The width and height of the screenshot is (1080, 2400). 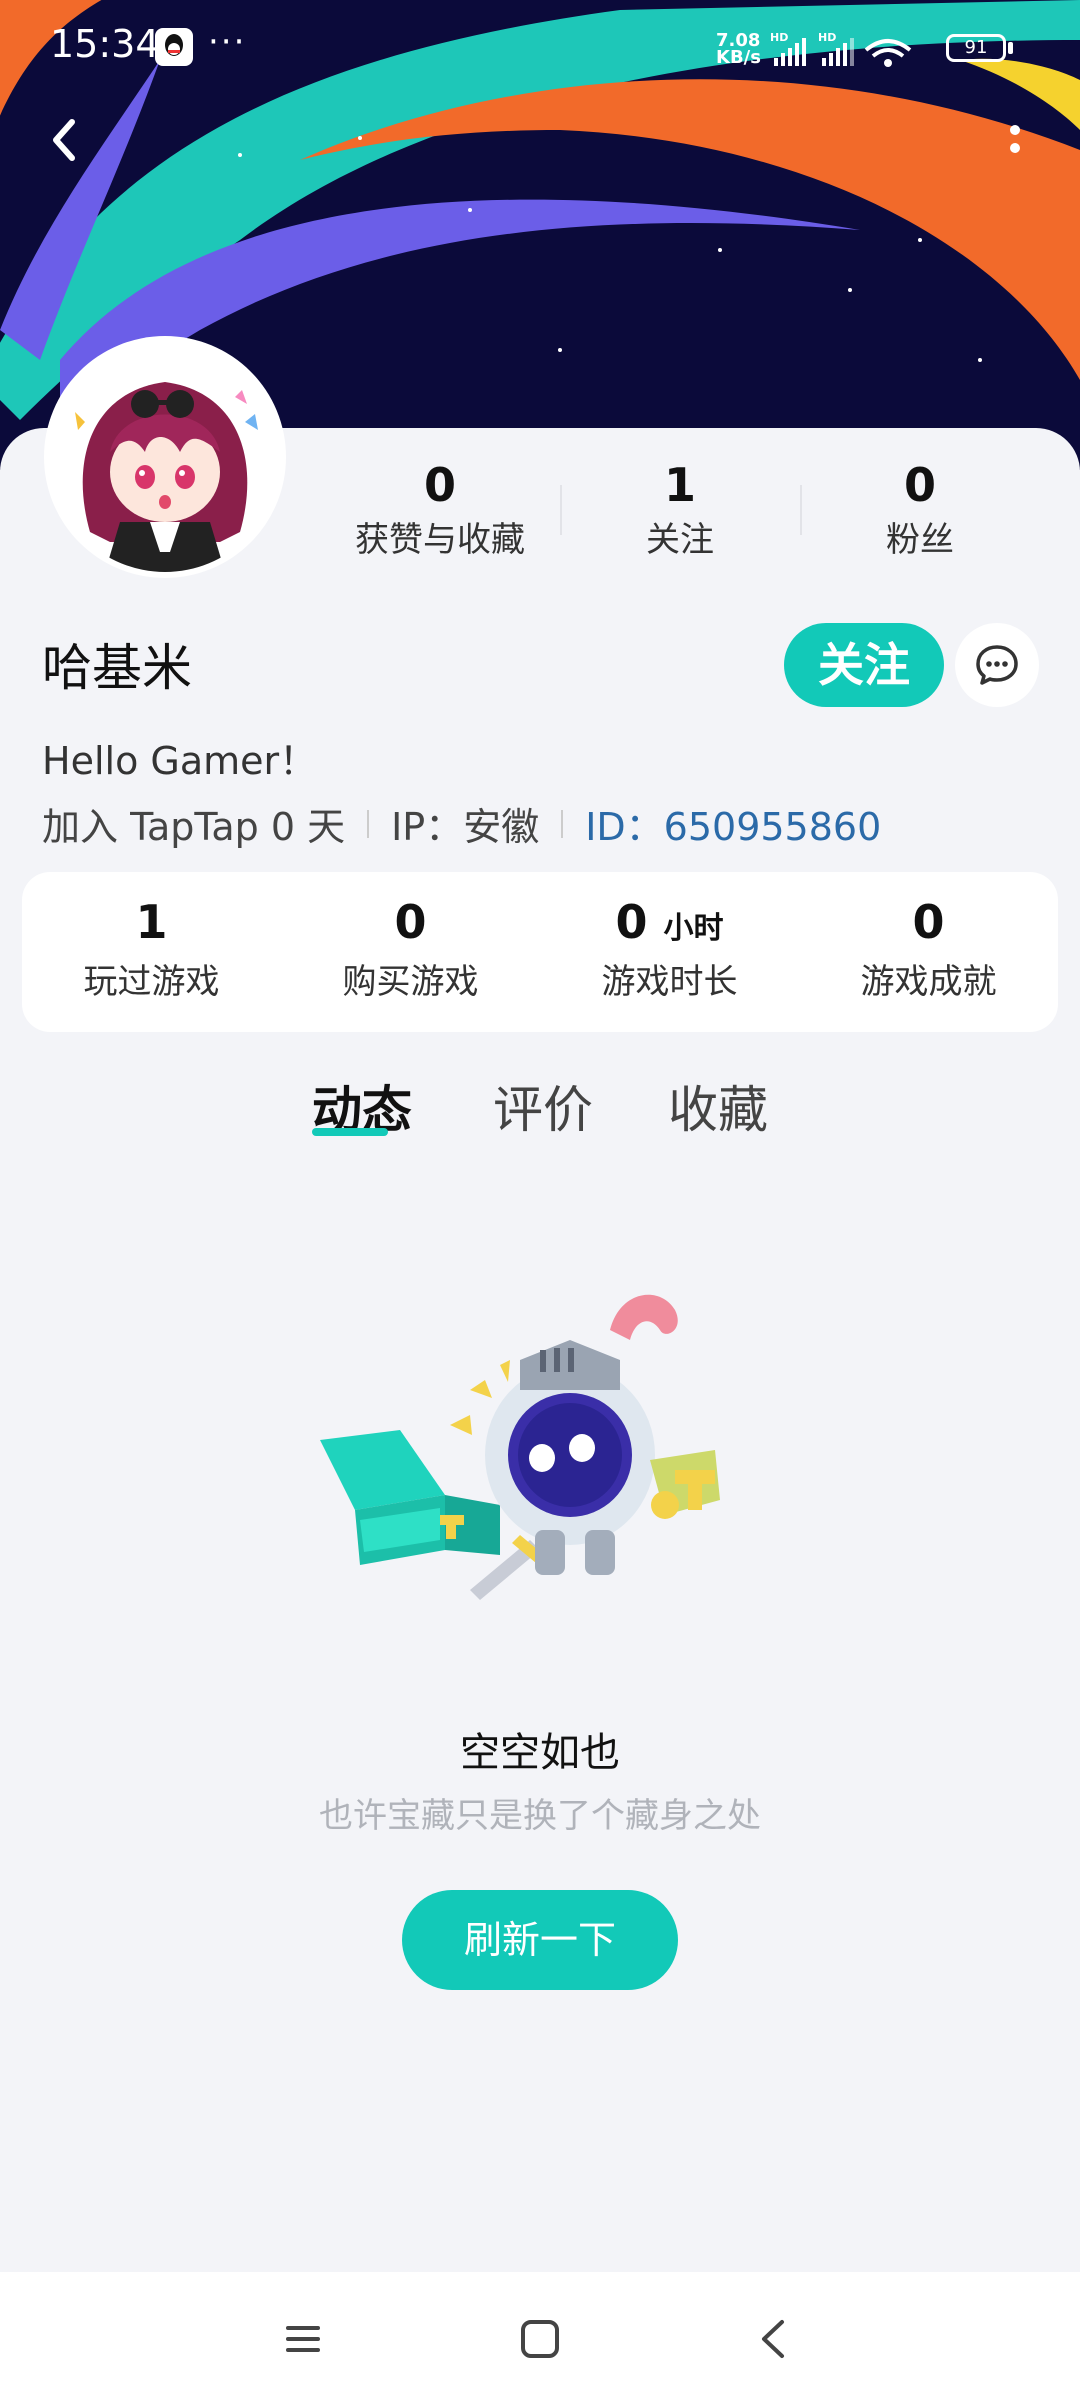 What do you see at coordinates (180, 761) in the screenshot?
I see `profile-bio: Hello Gamer！` at bounding box center [180, 761].